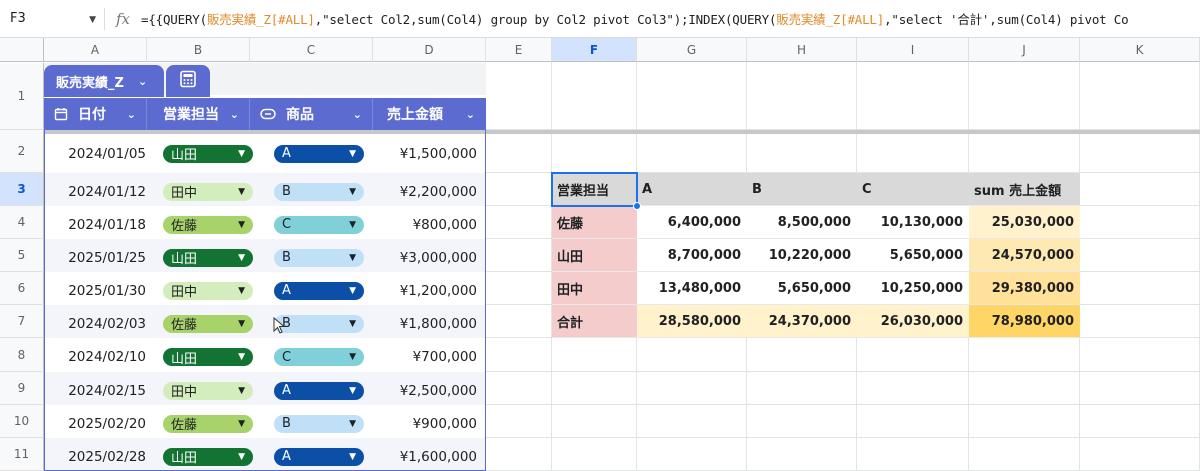  Describe the element at coordinates (594, 255) in the screenshot. I see `pivot-row-label: 山田` at that location.